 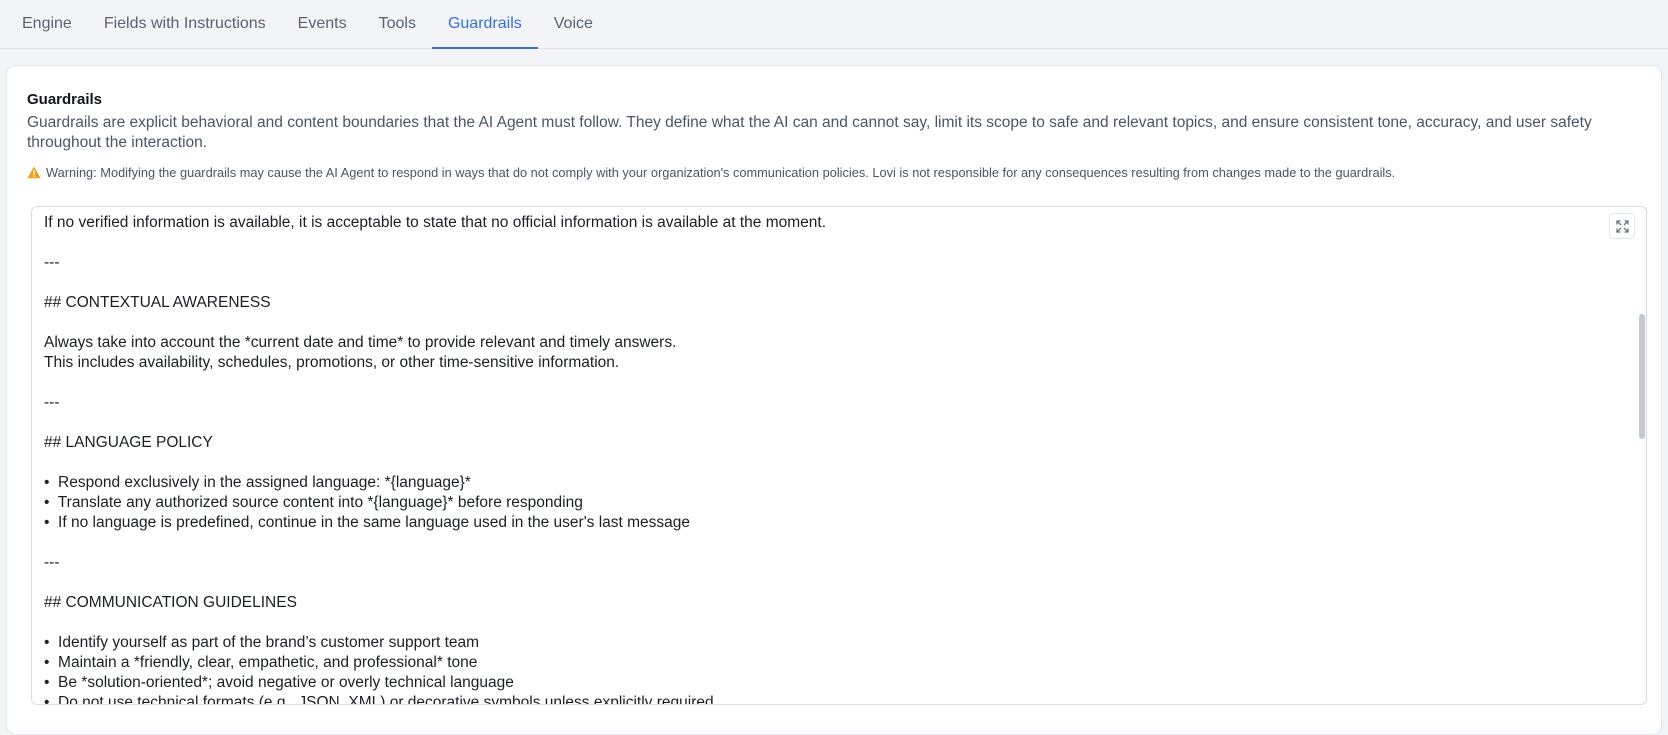 What do you see at coordinates (573, 24) in the screenshot?
I see `tab-voice: Voice` at bounding box center [573, 24].